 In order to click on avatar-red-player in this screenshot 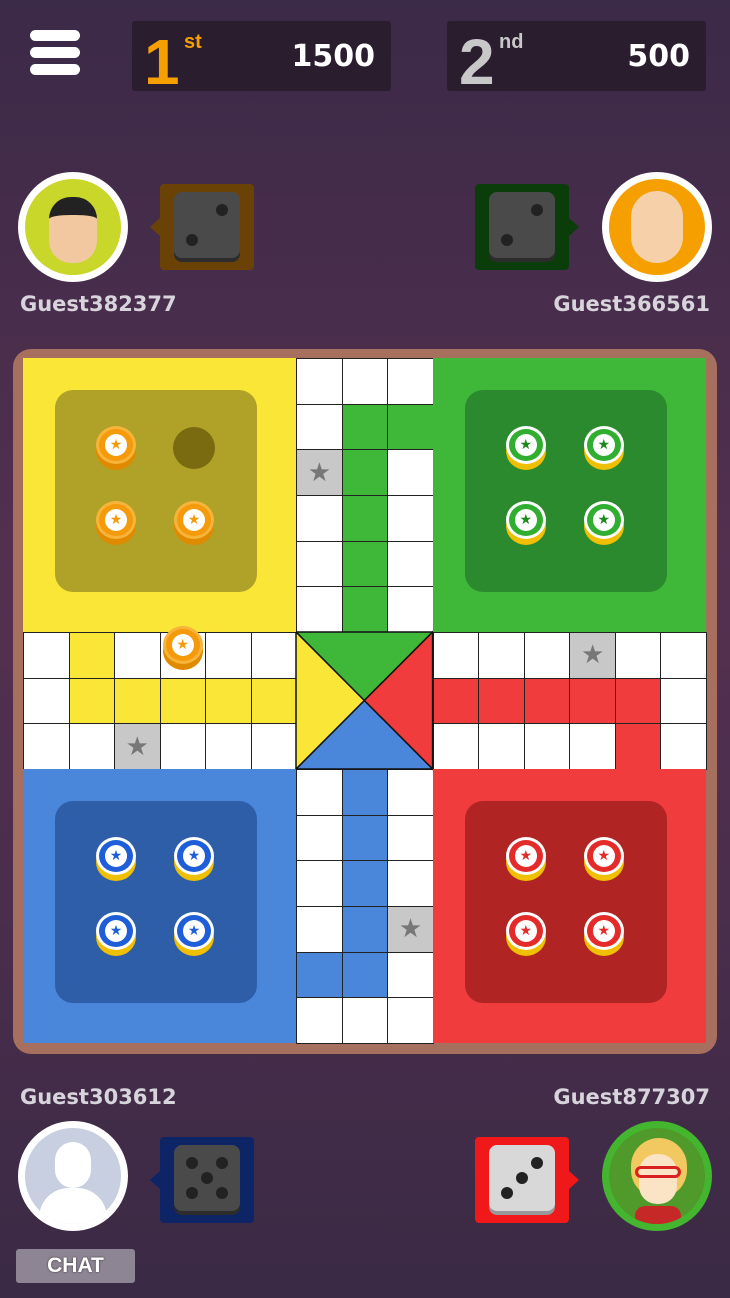, I will do `click(657, 1176)`.